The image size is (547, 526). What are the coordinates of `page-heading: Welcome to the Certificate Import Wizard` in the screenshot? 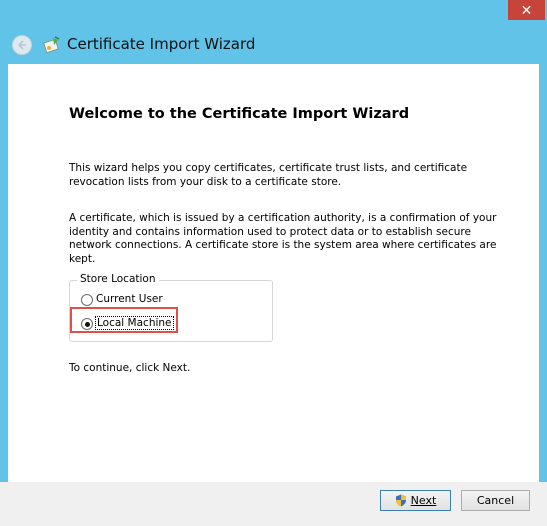 It's located at (239, 114).